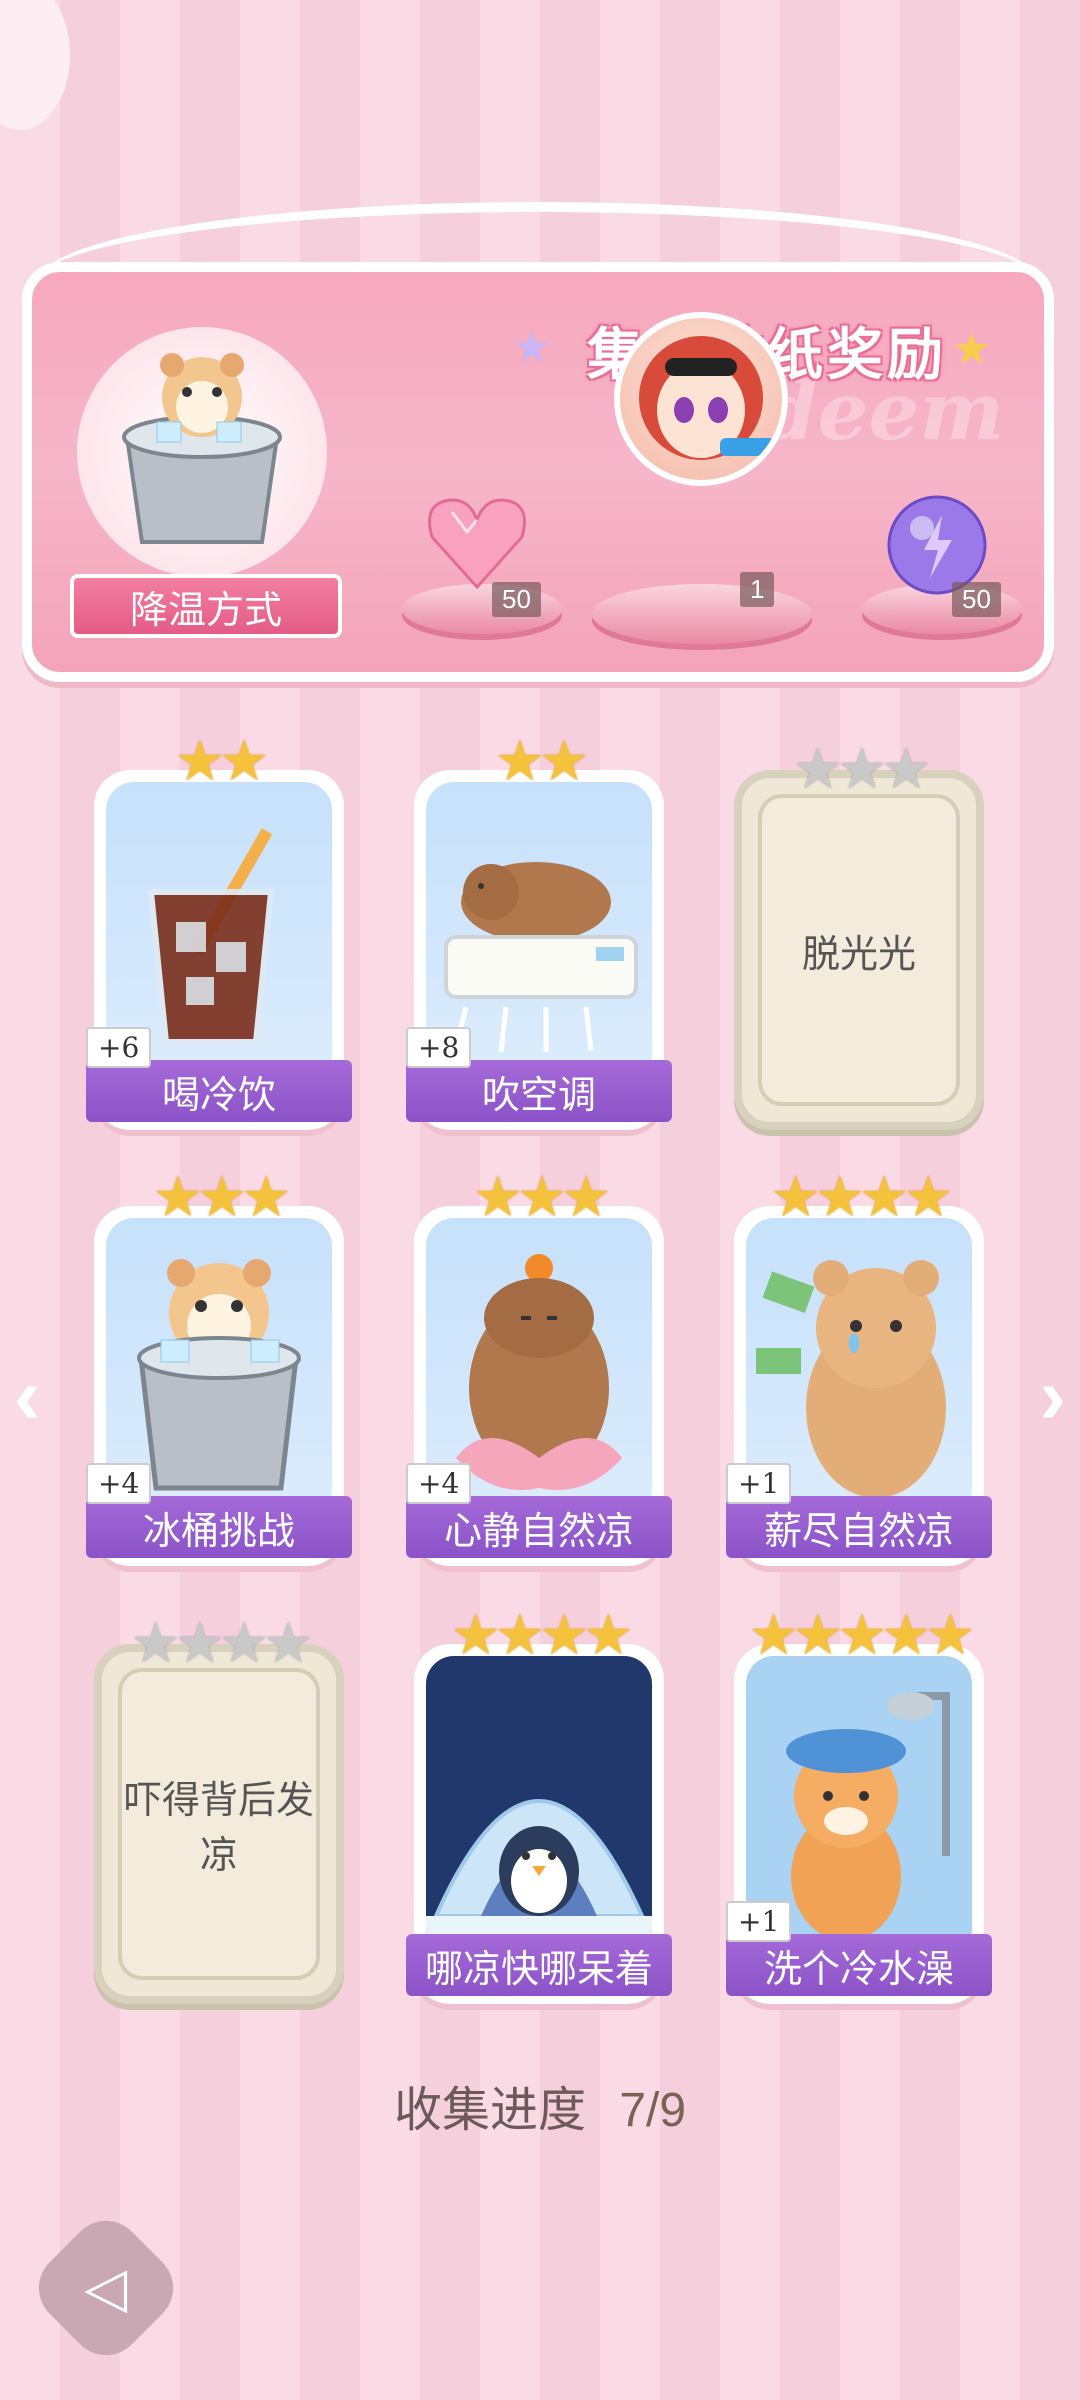  I want to click on progress-label: 收集进度, so click(489, 2110).